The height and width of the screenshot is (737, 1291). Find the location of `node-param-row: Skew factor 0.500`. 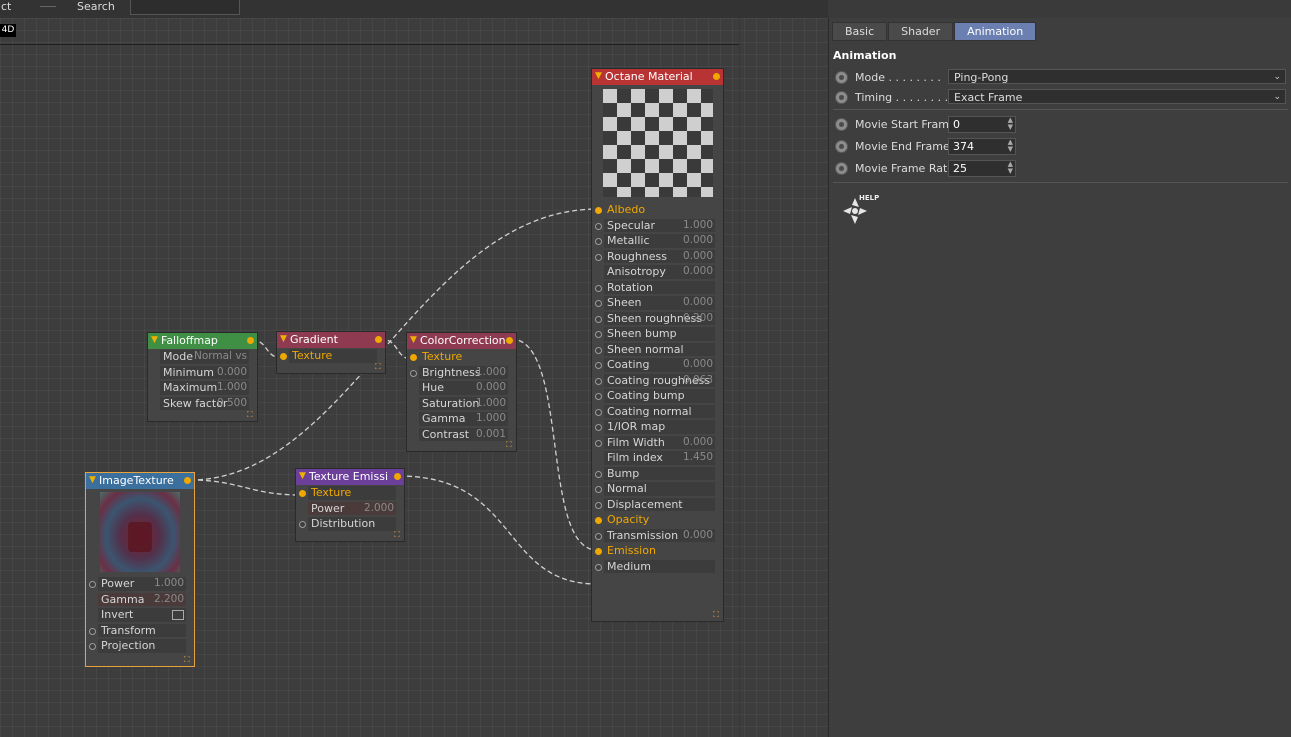

node-param-row: Skew factor 0.500 is located at coordinates (202, 404).